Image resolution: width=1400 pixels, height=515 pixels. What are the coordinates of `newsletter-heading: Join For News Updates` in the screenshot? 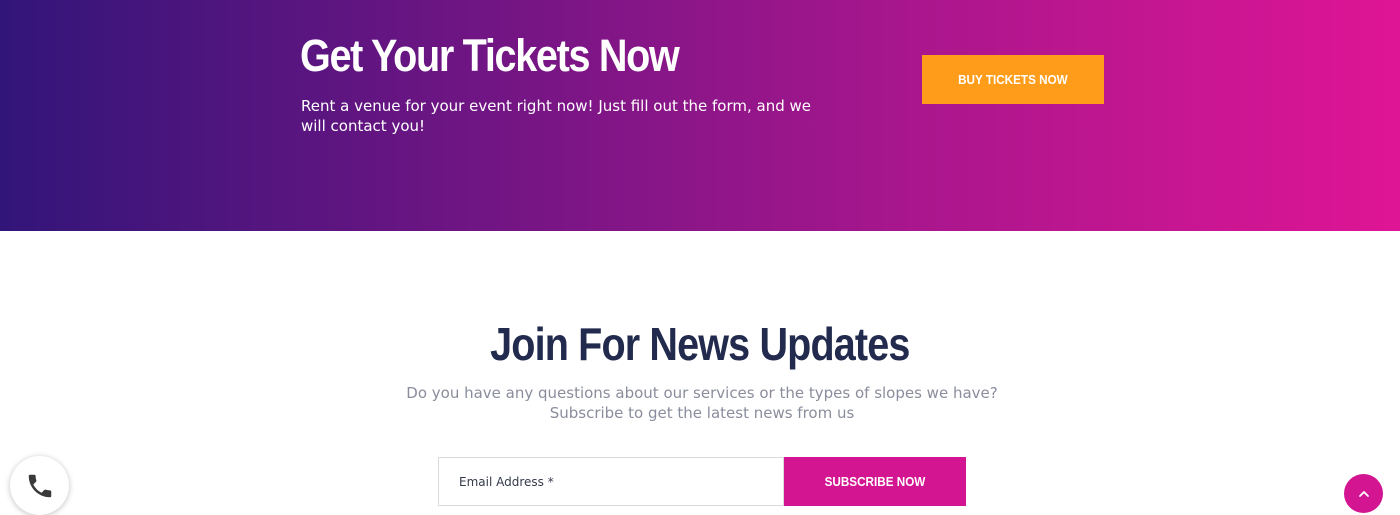 It's located at (700, 344).